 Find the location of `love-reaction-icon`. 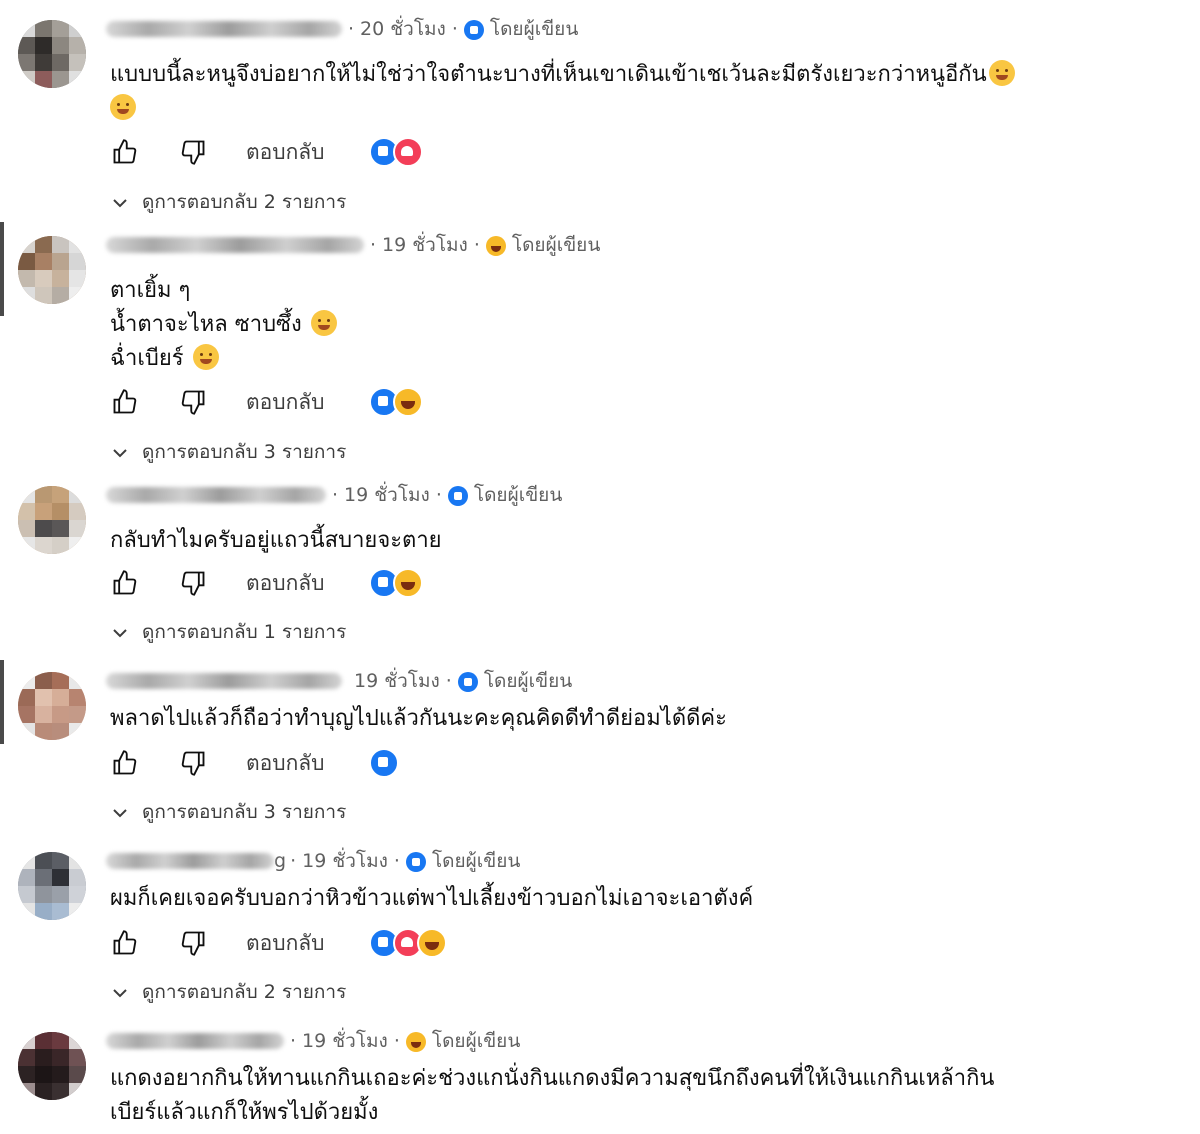

love-reaction-icon is located at coordinates (407, 152).